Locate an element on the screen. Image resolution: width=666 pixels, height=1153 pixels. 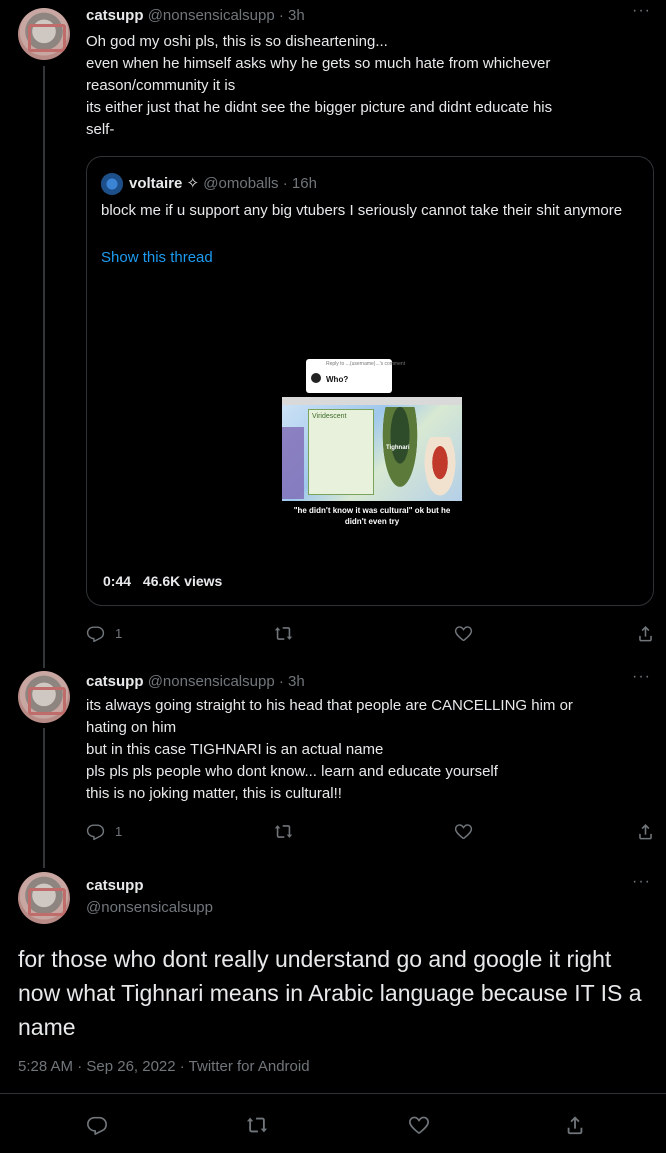
quote-handle: @omoballs is located at coordinates (240, 183).